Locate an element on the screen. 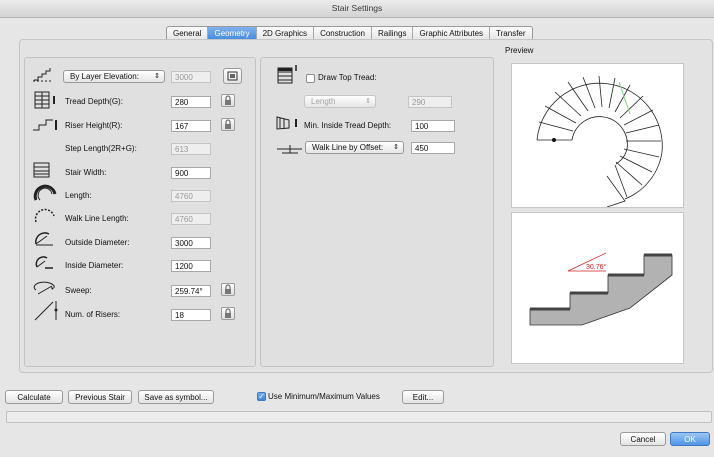 The width and height of the screenshot is (714, 457). stair-width-label: Stair Width: is located at coordinates (86, 172).